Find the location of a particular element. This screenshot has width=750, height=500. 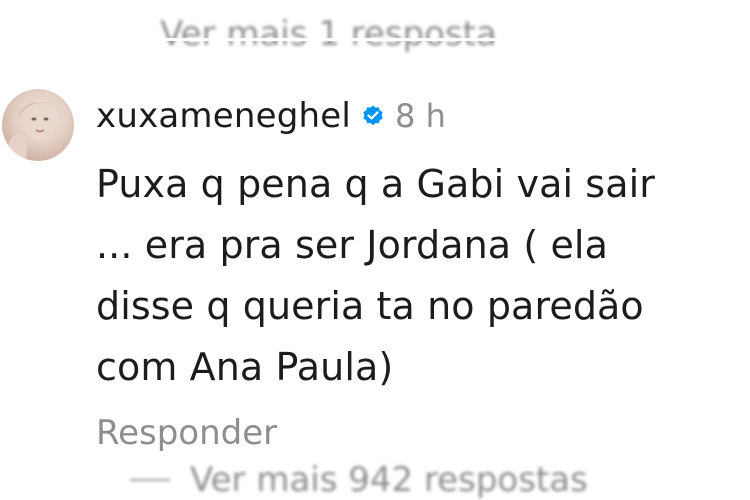

comment-timestamp: 8 h is located at coordinates (420, 116).